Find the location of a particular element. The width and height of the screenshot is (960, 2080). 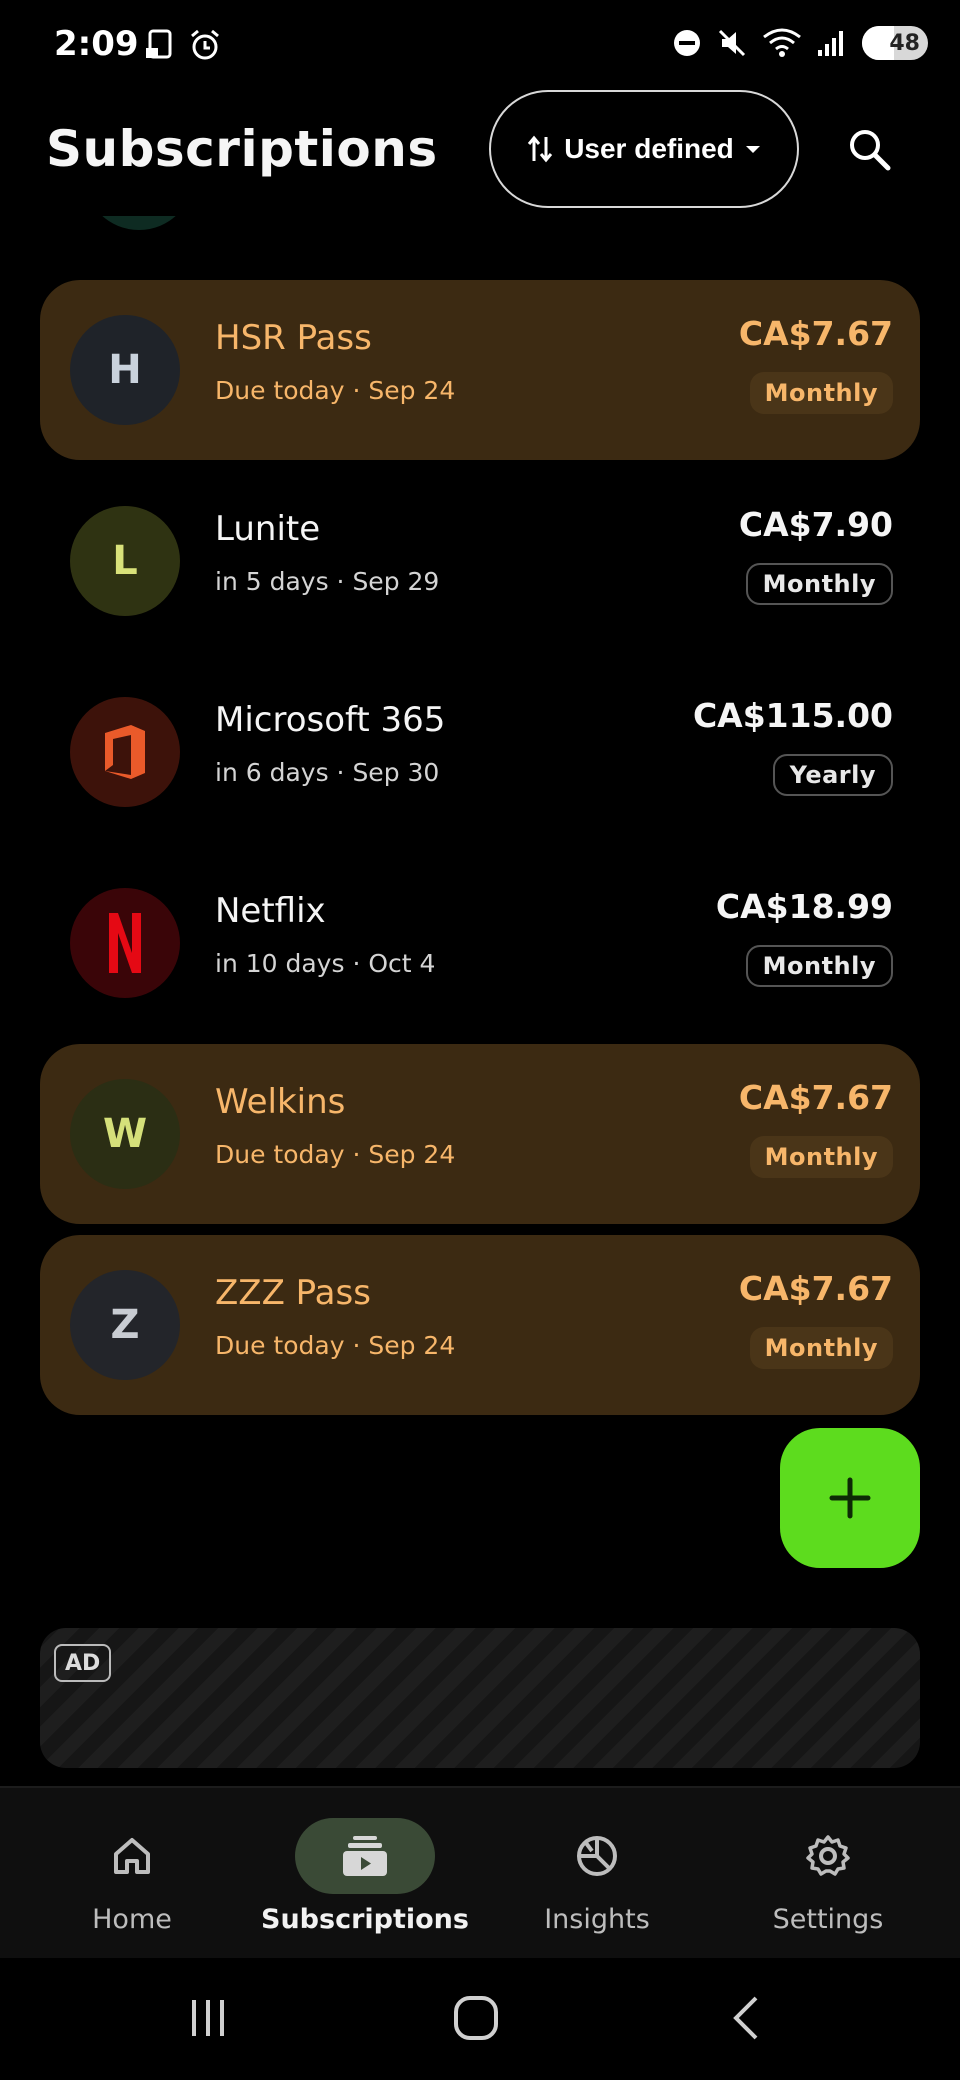

subscription-name: Microsoft 365 is located at coordinates (330, 720).